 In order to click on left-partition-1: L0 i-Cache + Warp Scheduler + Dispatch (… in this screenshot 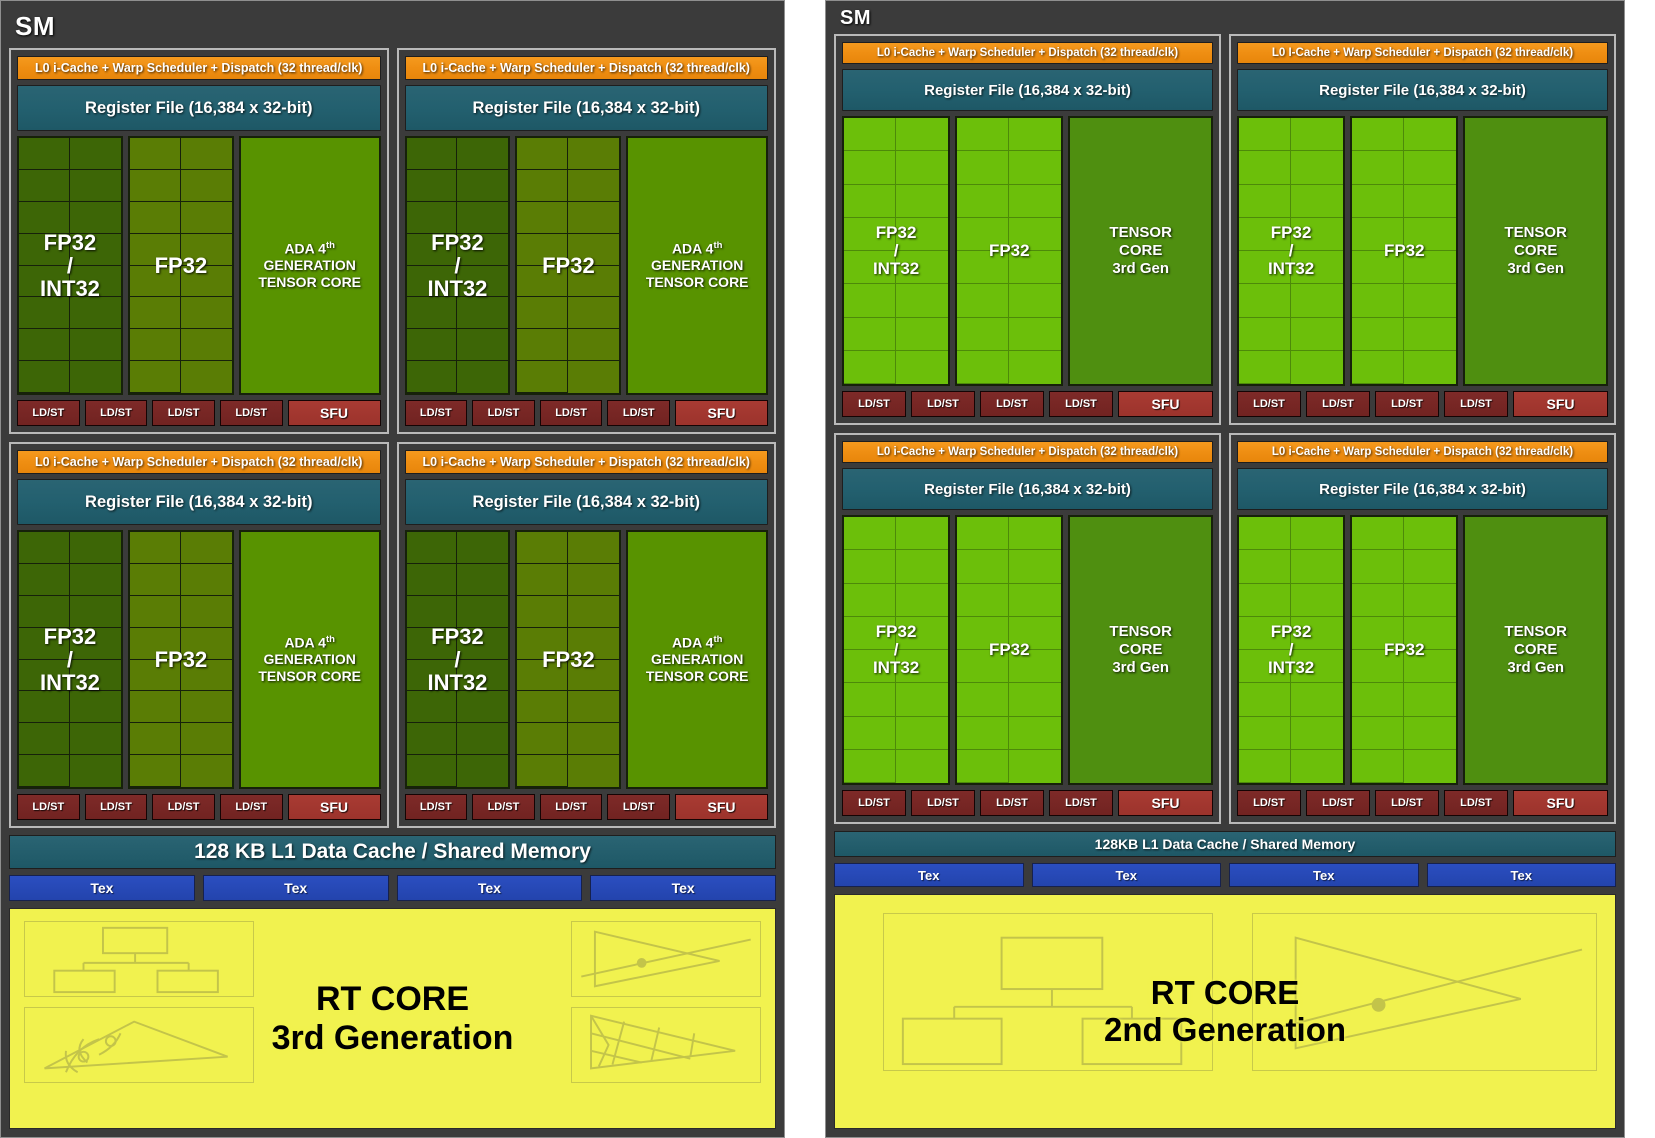, I will do `click(199, 241)`.